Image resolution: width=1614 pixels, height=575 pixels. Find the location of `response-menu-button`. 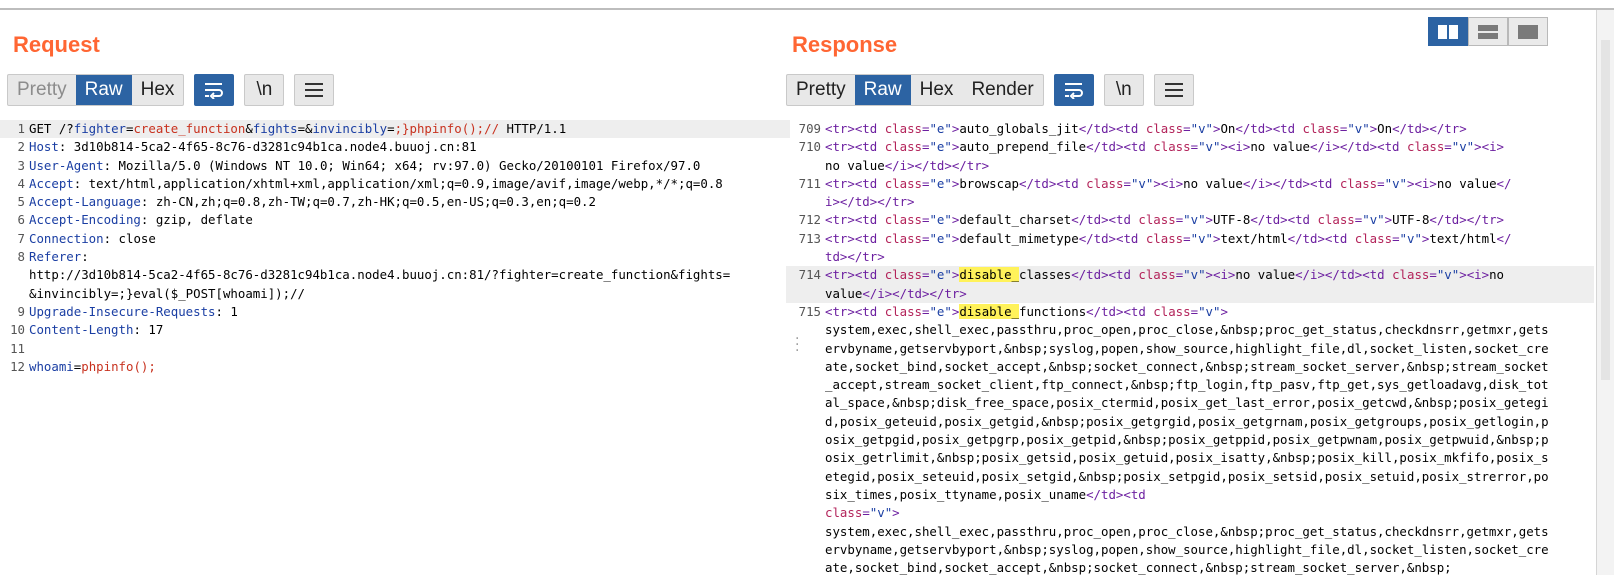

response-menu-button is located at coordinates (1173, 90).